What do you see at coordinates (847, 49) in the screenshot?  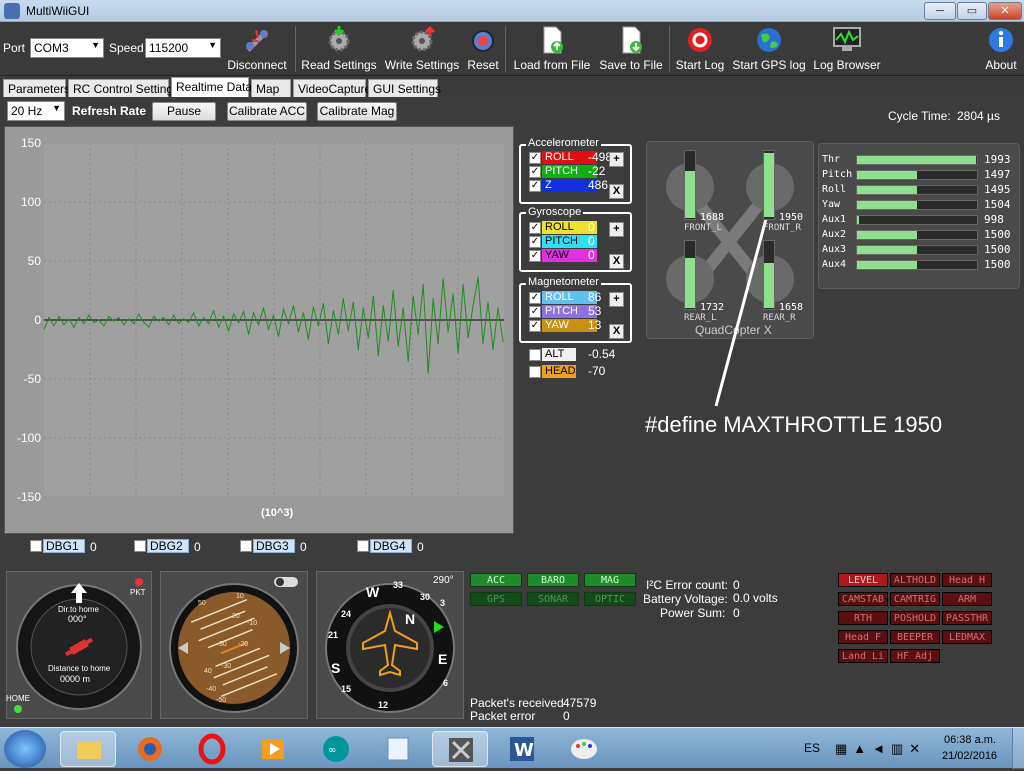 I see `log-browser-button: Log Browser` at bounding box center [847, 49].